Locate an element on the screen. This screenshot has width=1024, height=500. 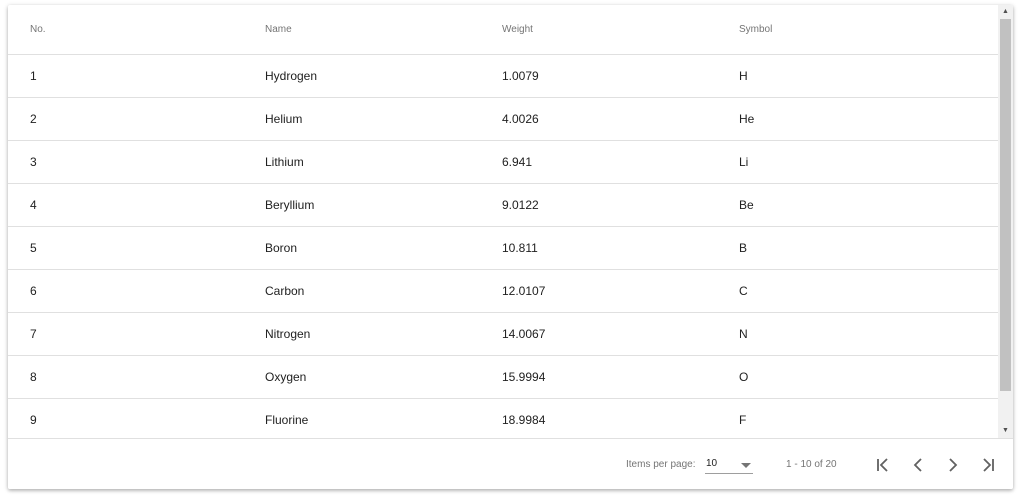
table-row: 1 Hydrogen 1.0079 H is located at coordinates (503, 76).